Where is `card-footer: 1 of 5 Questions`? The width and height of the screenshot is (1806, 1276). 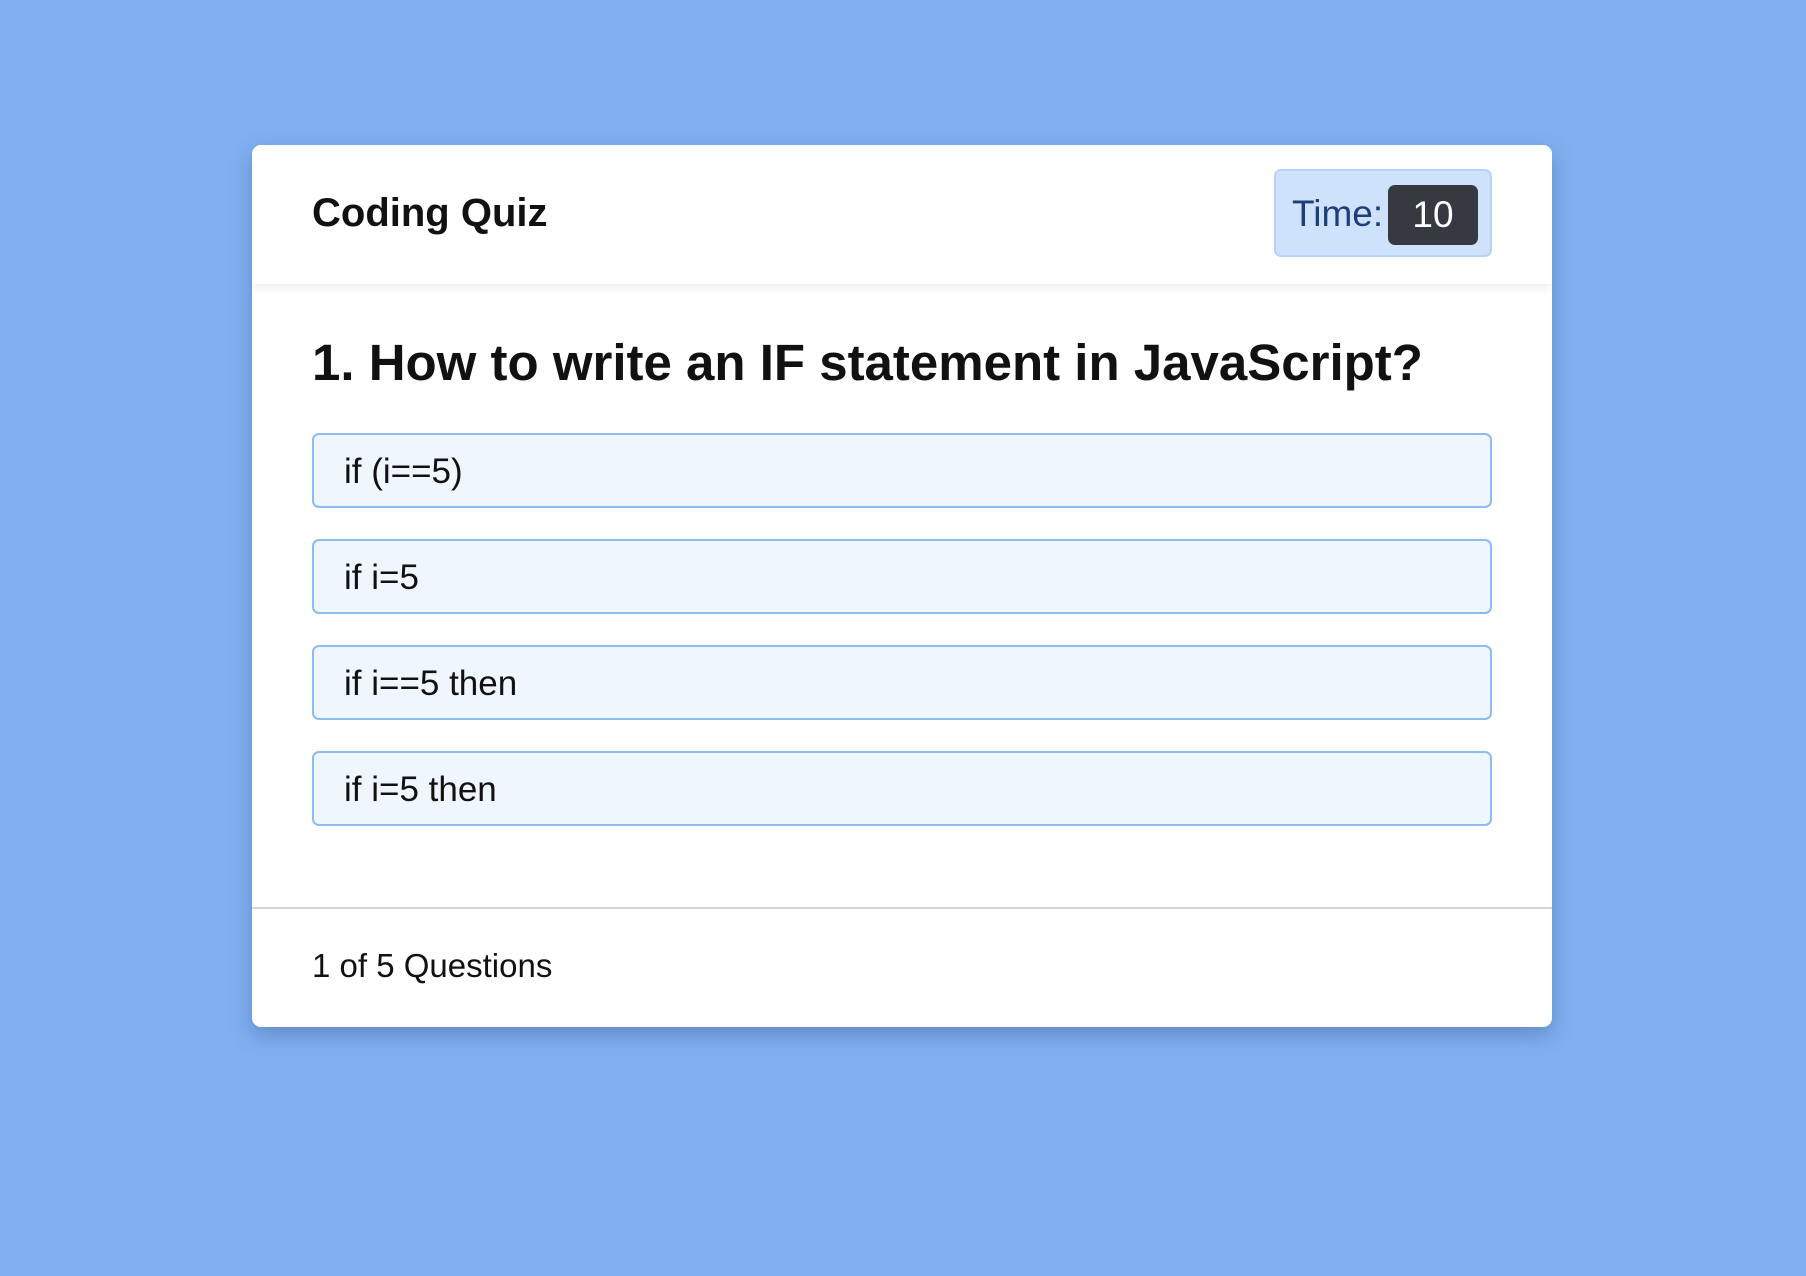
card-footer: 1 of 5 Questions is located at coordinates (902, 967).